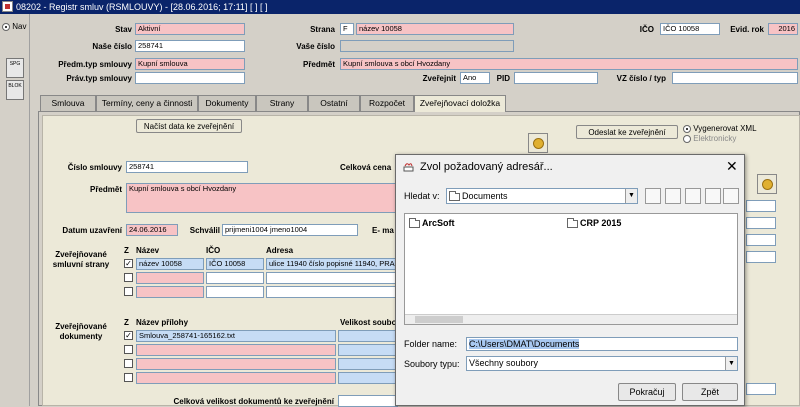 The width and height of the screenshot is (800, 407). I want to click on list-item: ArcSoft, so click(432, 222).